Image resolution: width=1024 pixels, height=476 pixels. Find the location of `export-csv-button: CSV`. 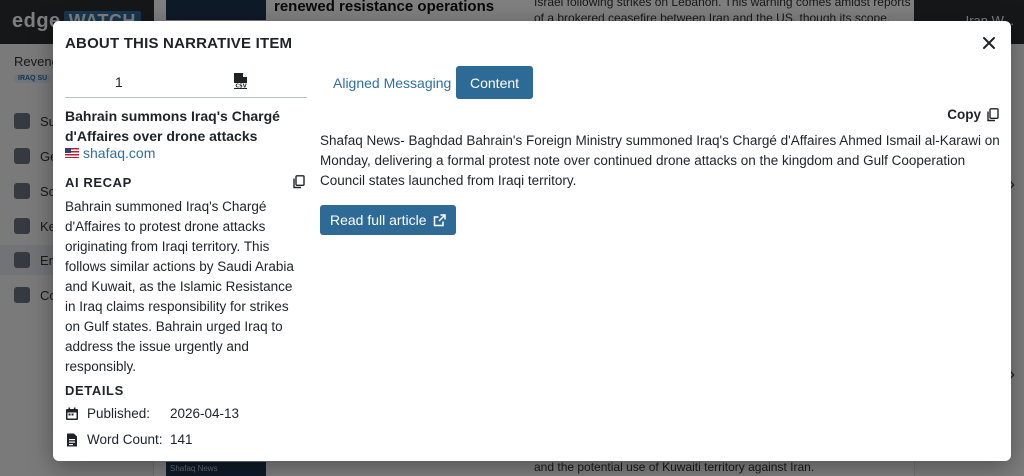

export-csv-button: CSV is located at coordinates (241, 81).